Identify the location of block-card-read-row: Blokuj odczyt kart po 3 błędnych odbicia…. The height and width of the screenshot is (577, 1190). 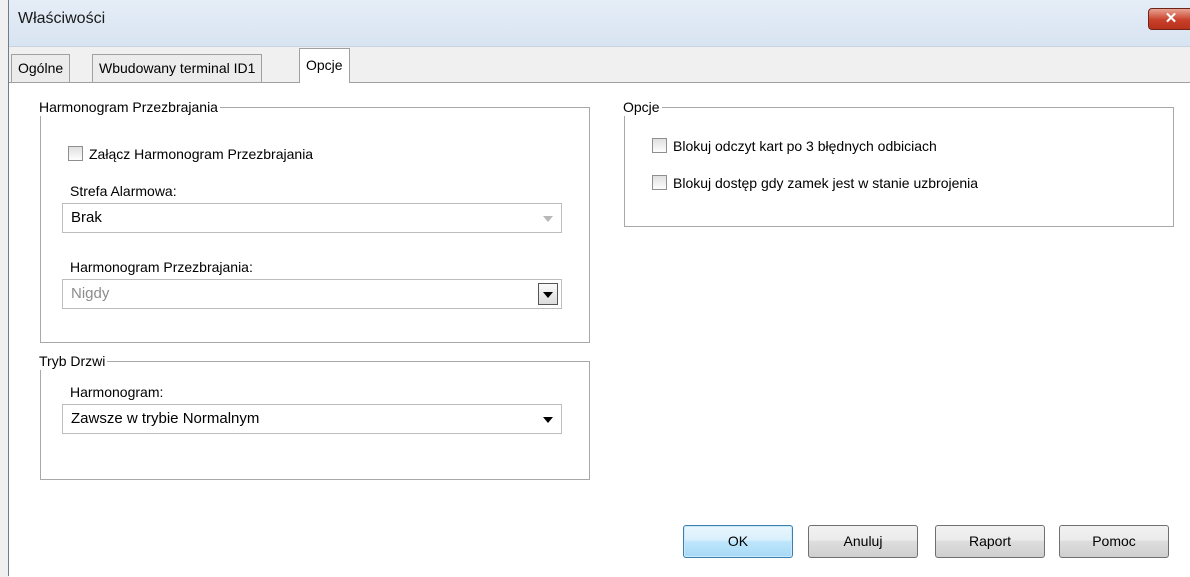
(794, 146).